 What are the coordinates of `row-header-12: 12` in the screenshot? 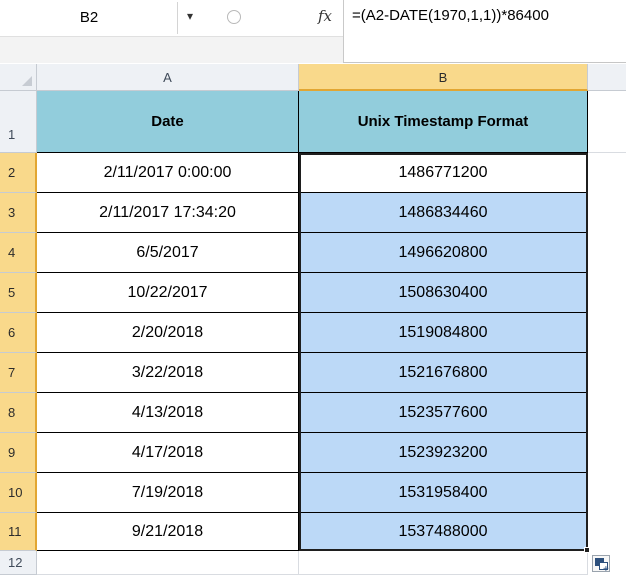 It's located at (18, 563).